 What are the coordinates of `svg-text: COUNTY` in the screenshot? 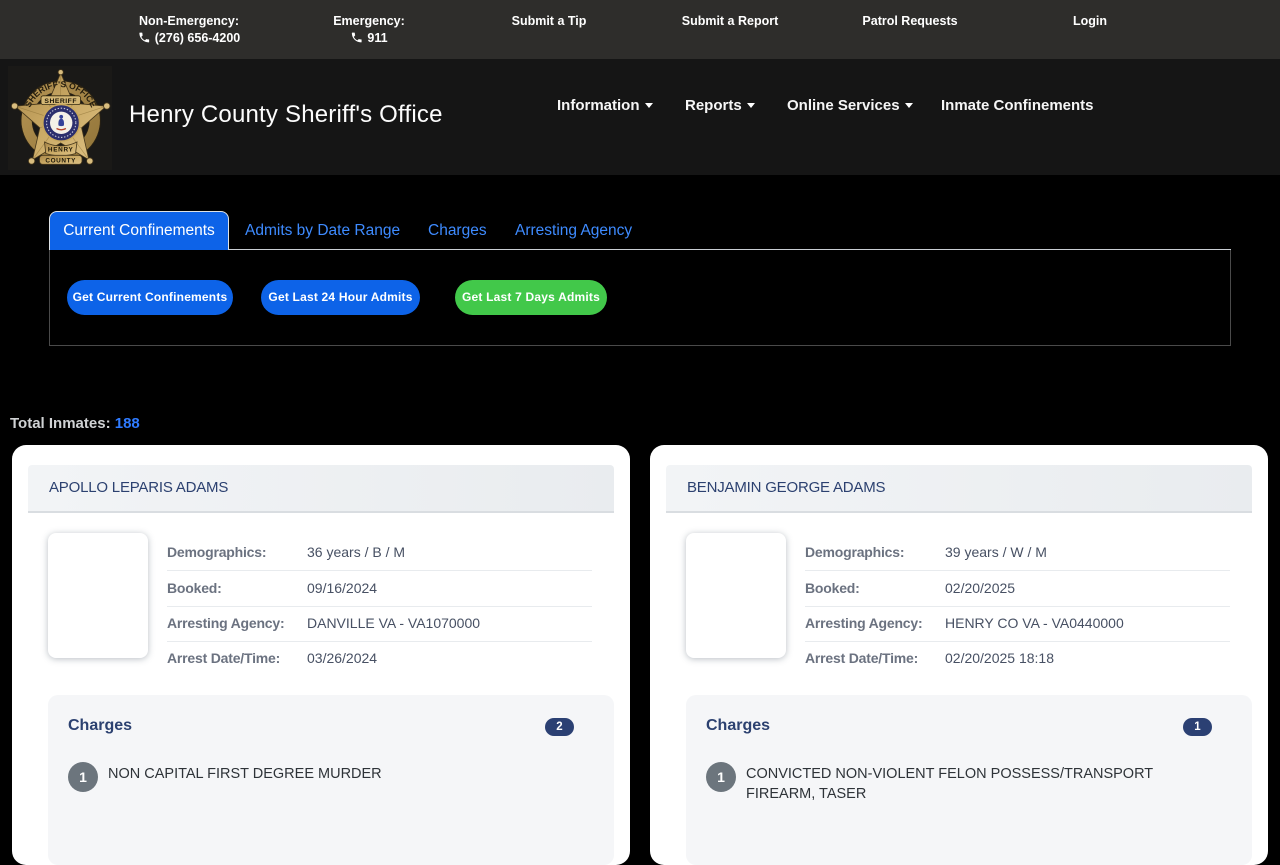 It's located at (60, 160).